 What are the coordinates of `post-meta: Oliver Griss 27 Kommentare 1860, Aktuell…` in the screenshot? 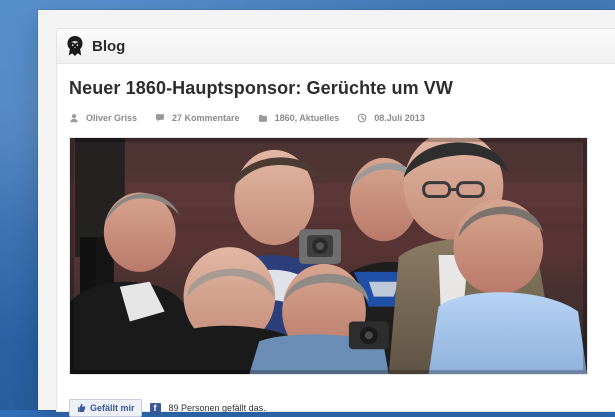 It's located at (336, 118).